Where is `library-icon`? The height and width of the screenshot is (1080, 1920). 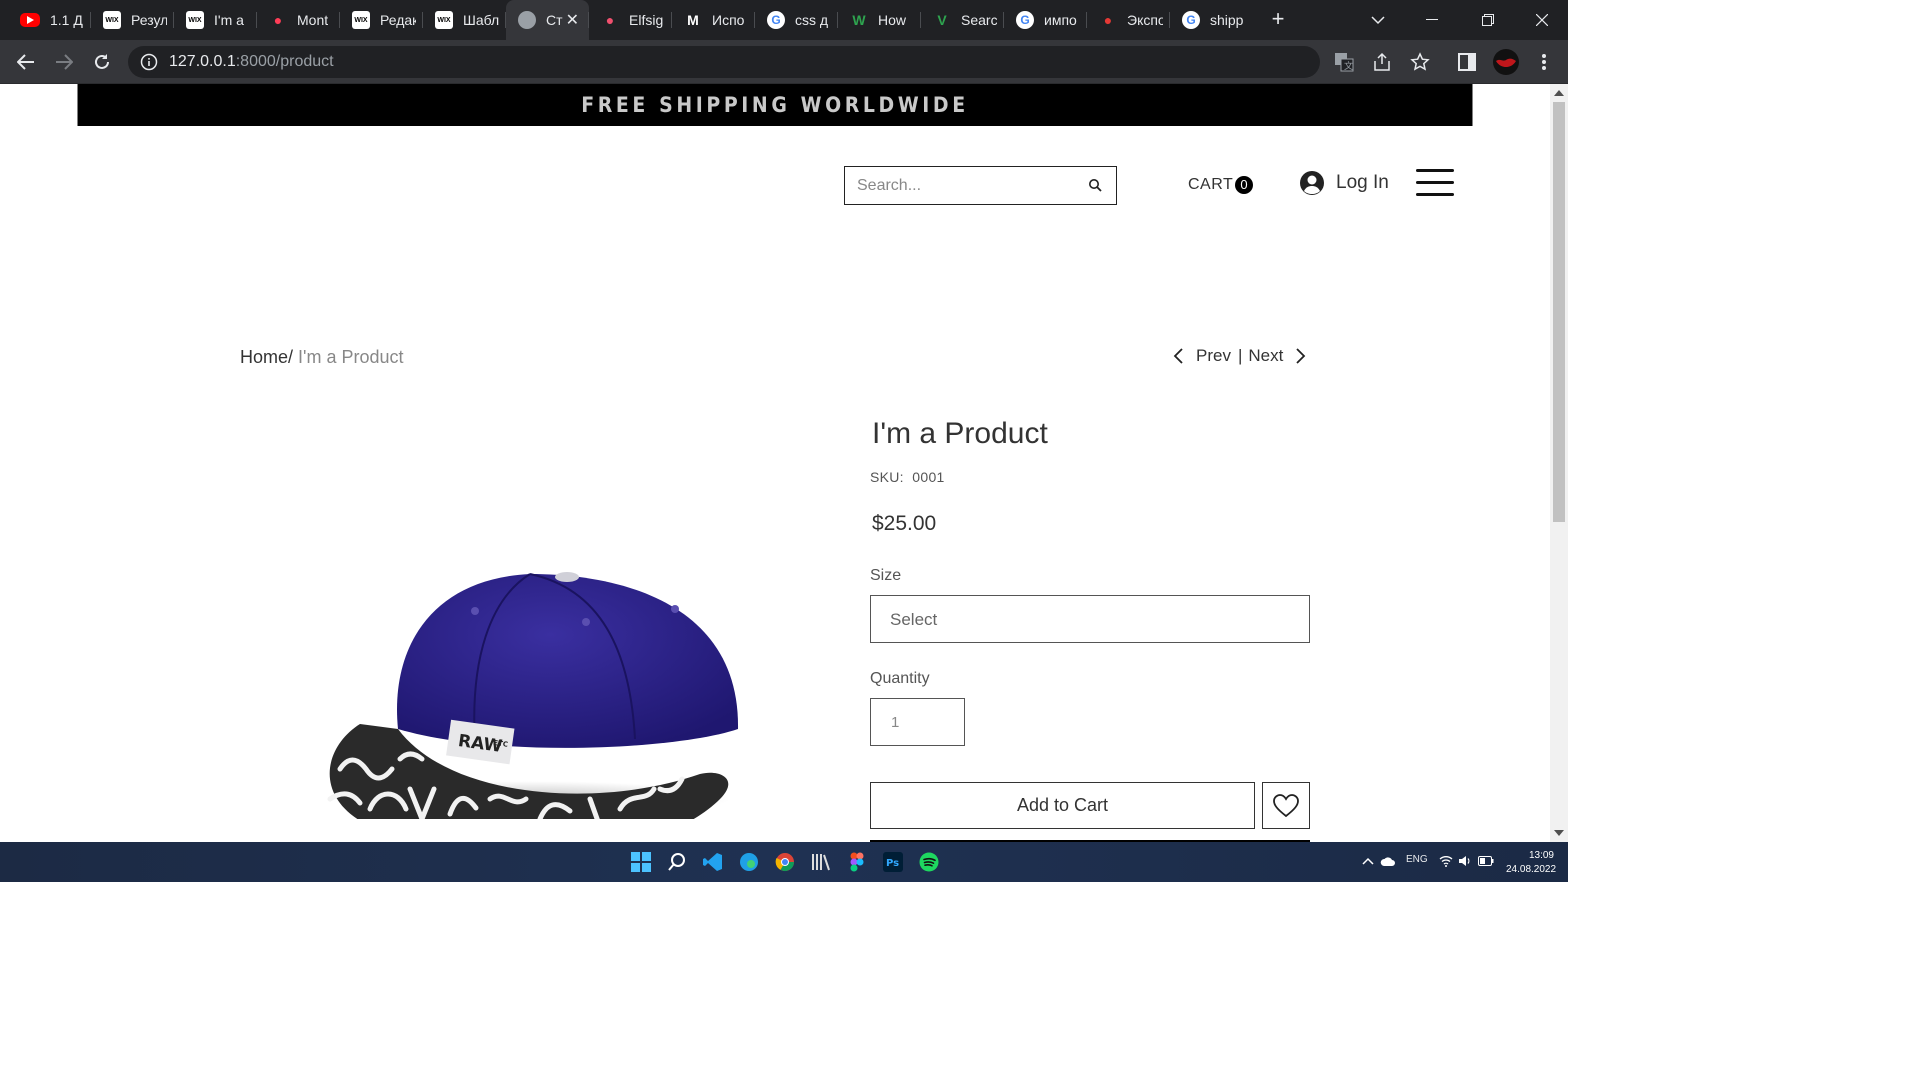
library-icon is located at coordinates (821, 862).